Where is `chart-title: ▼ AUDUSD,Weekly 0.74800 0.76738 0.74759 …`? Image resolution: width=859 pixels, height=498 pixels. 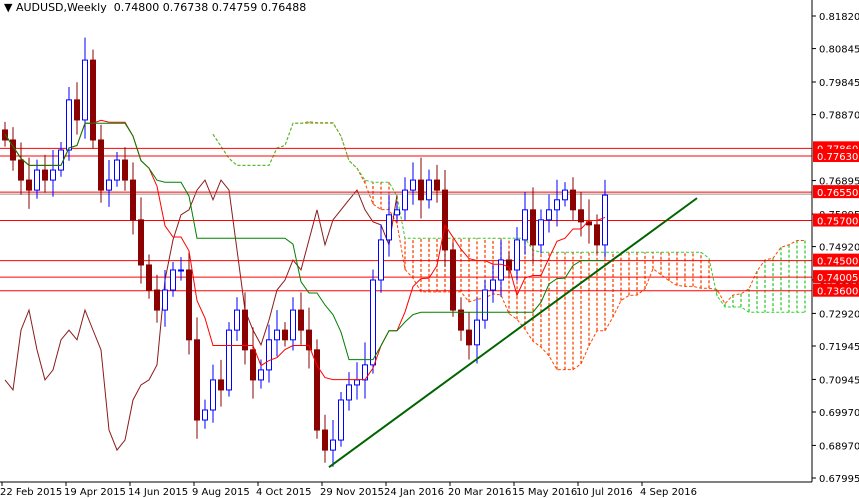 chart-title: ▼ AUDUSD,Weekly 0.74800 0.76738 0.74759 … is located at coordinates (155, 7).